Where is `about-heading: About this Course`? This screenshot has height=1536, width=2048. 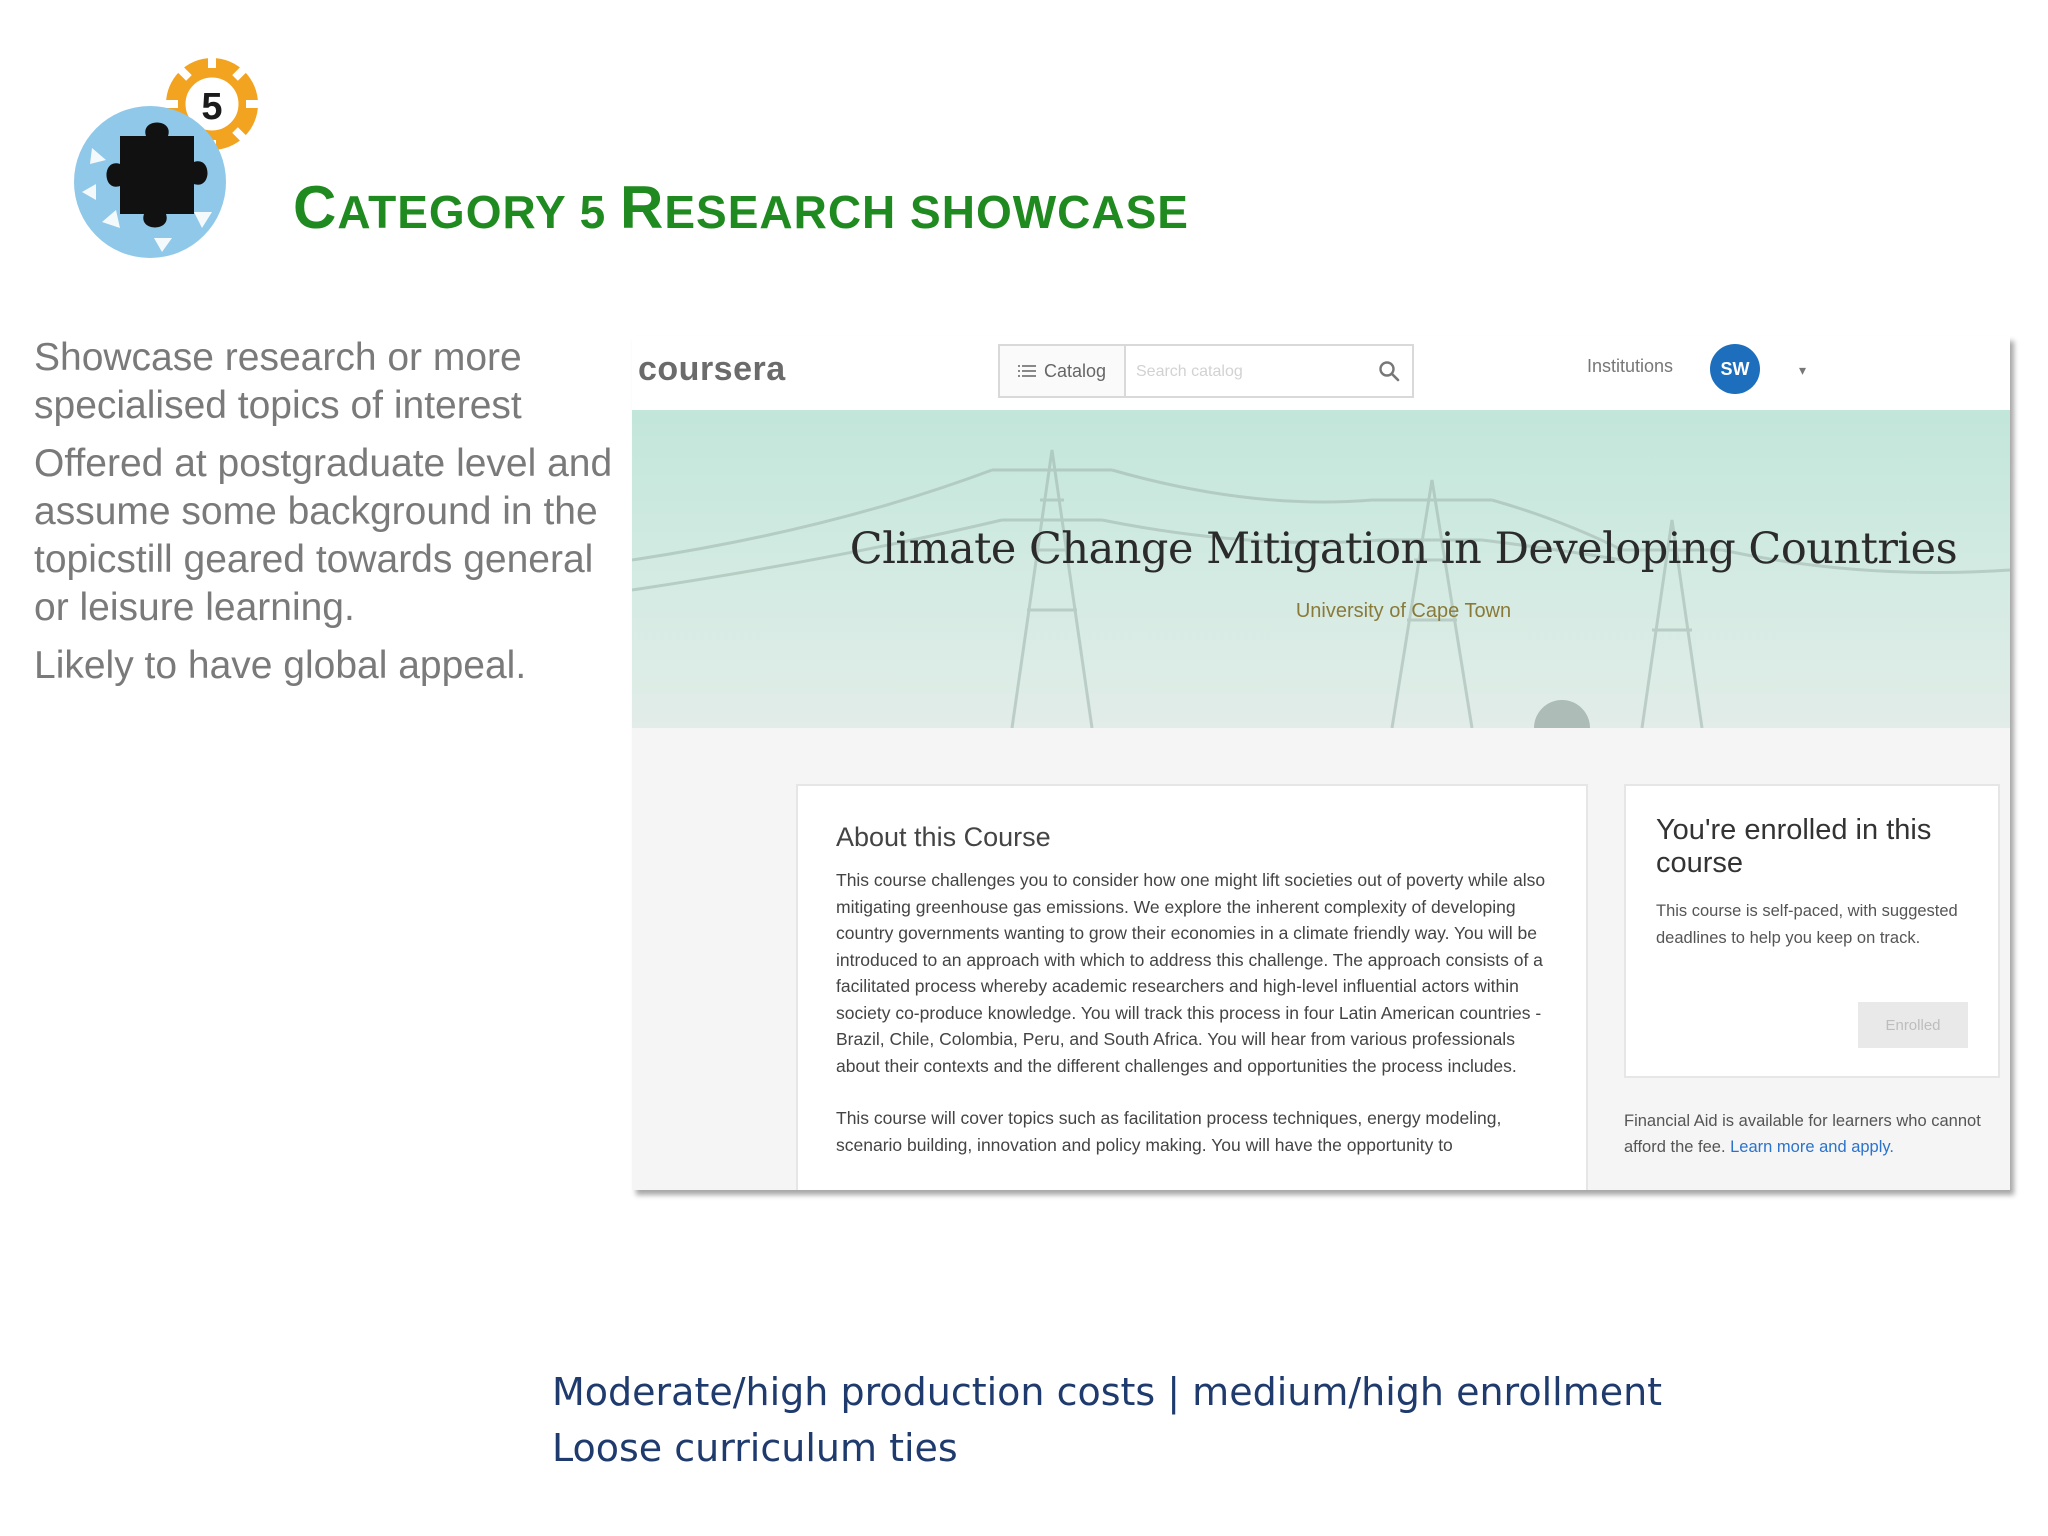
about-heading: About this Course is located at coordinates (943, 837).